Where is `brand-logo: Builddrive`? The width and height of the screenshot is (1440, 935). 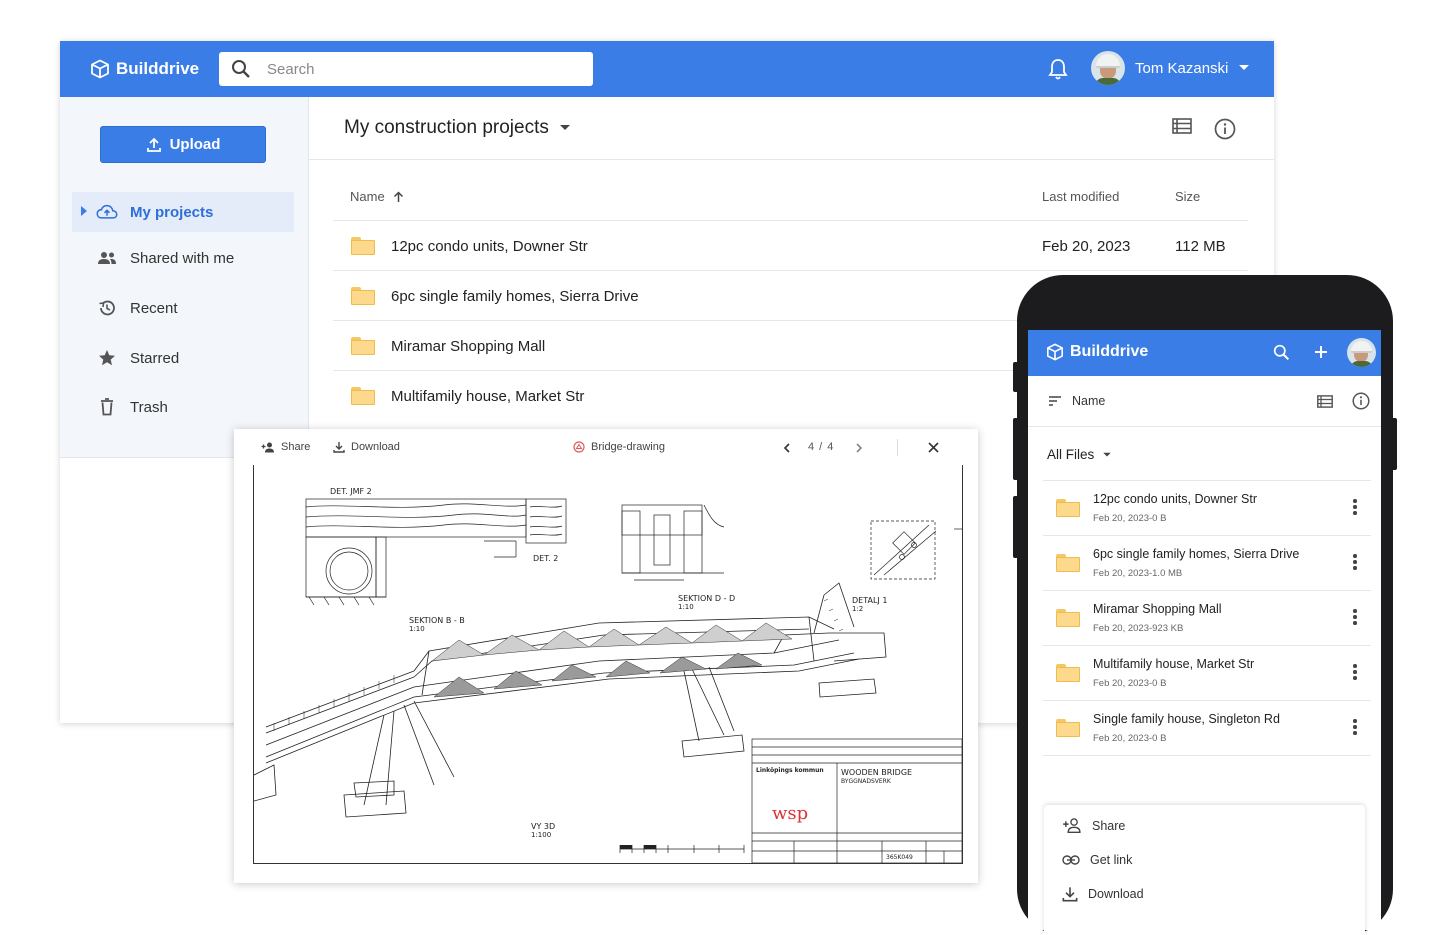
brand-logo: Builddrive is located at coordinates (144, 69).